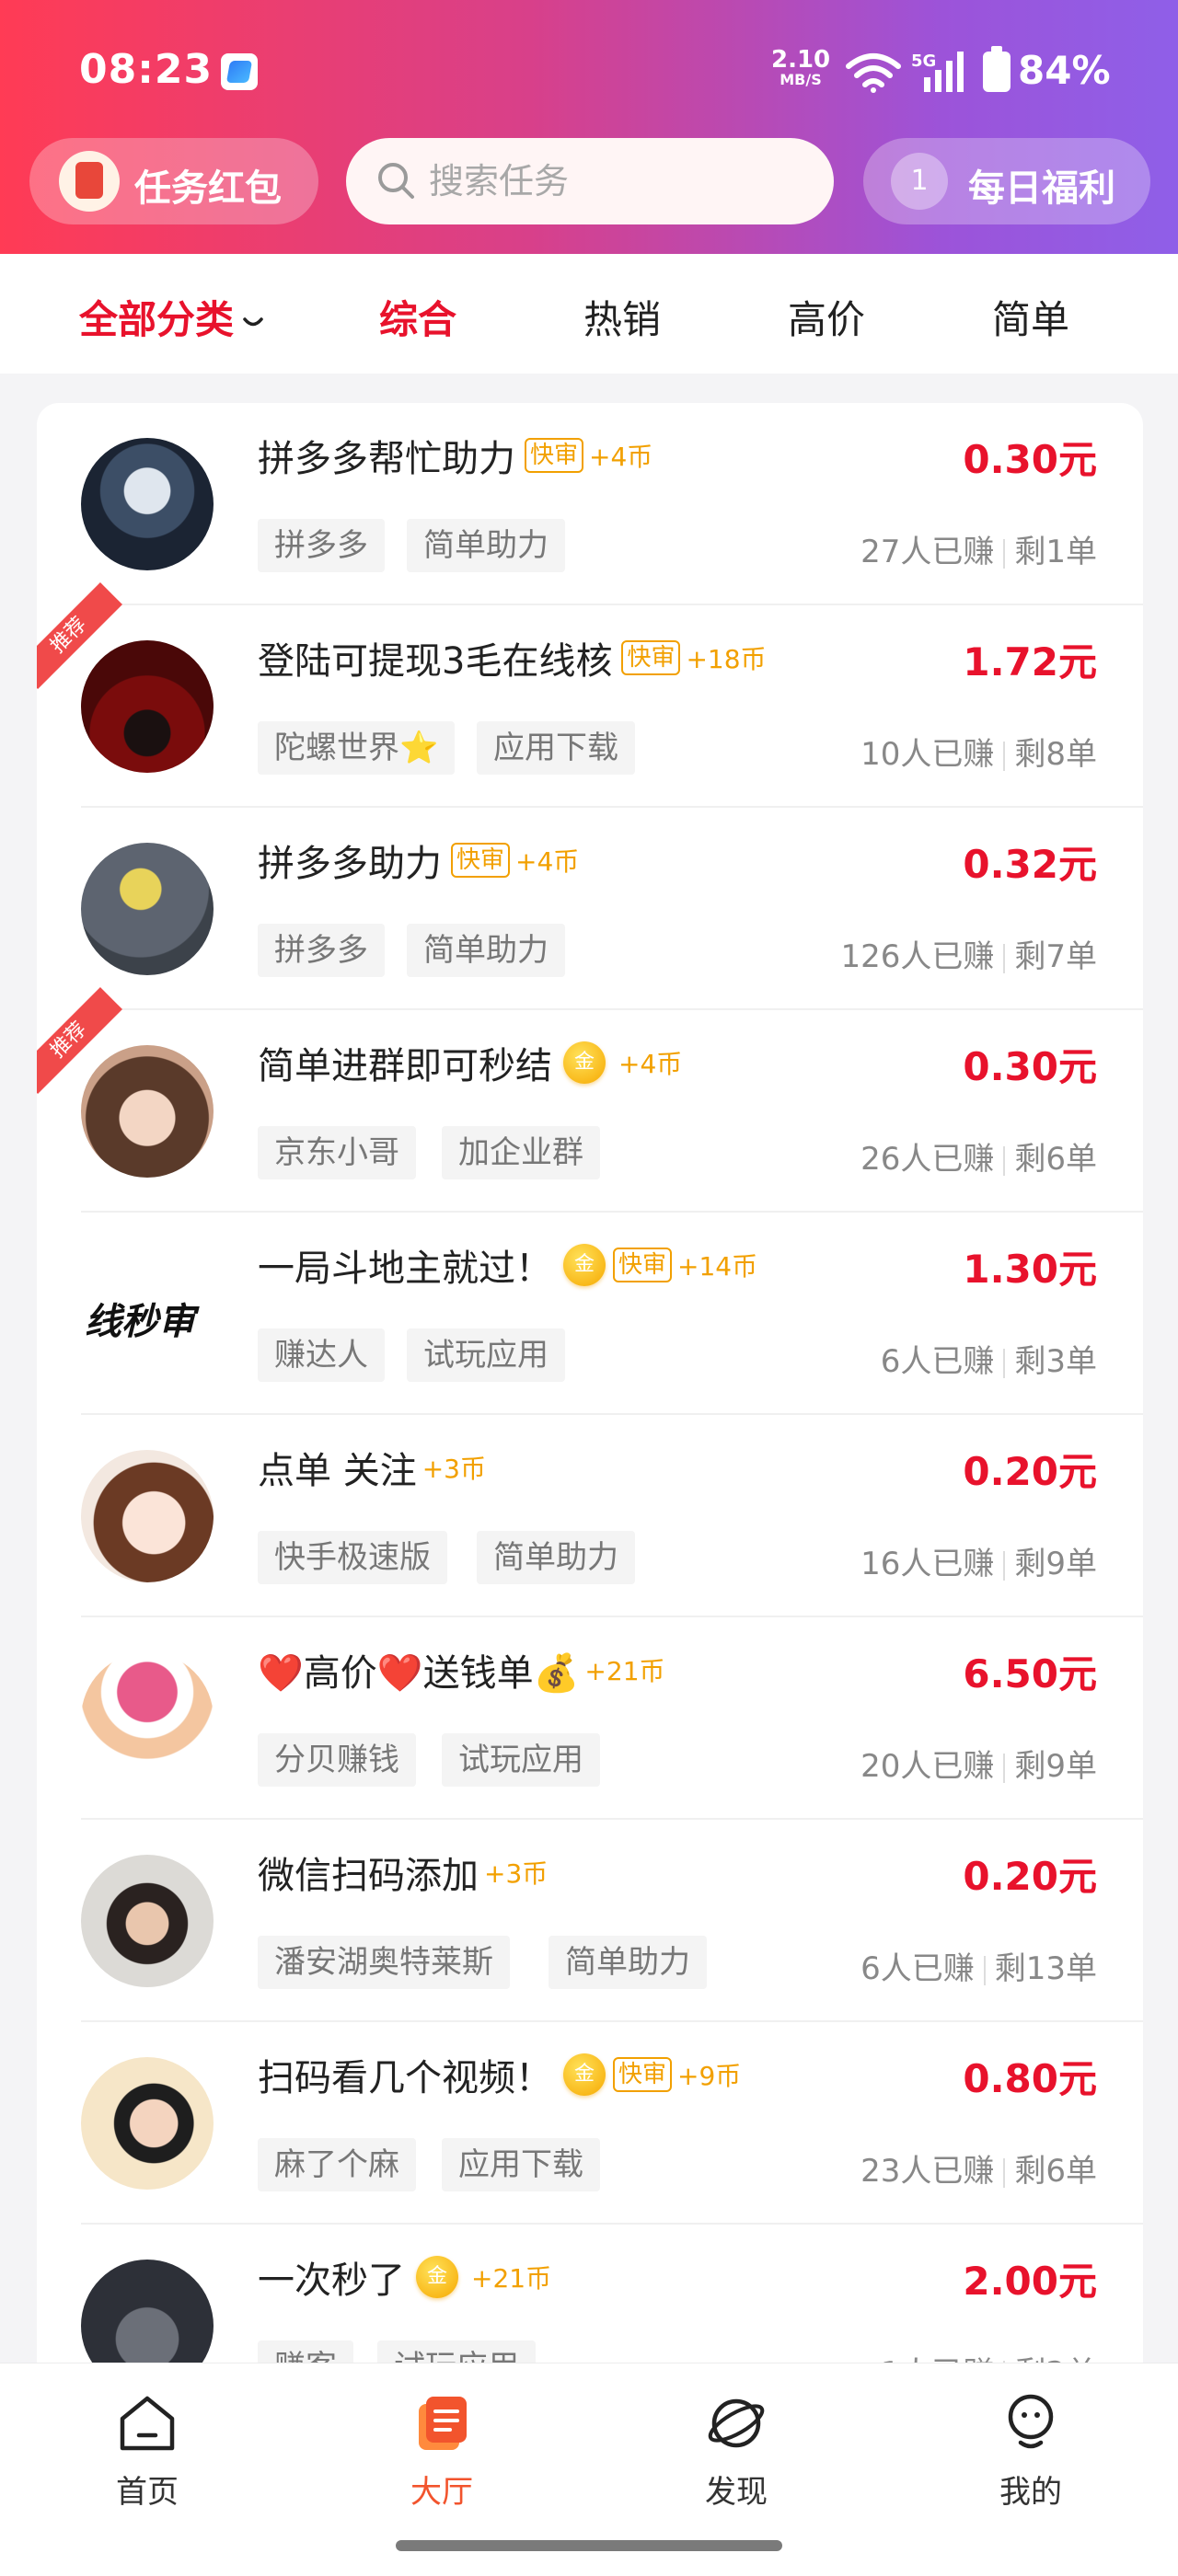  Describe the element at coordinates (589, 2545) in the screenshot. I see `home-indicator` at that location.